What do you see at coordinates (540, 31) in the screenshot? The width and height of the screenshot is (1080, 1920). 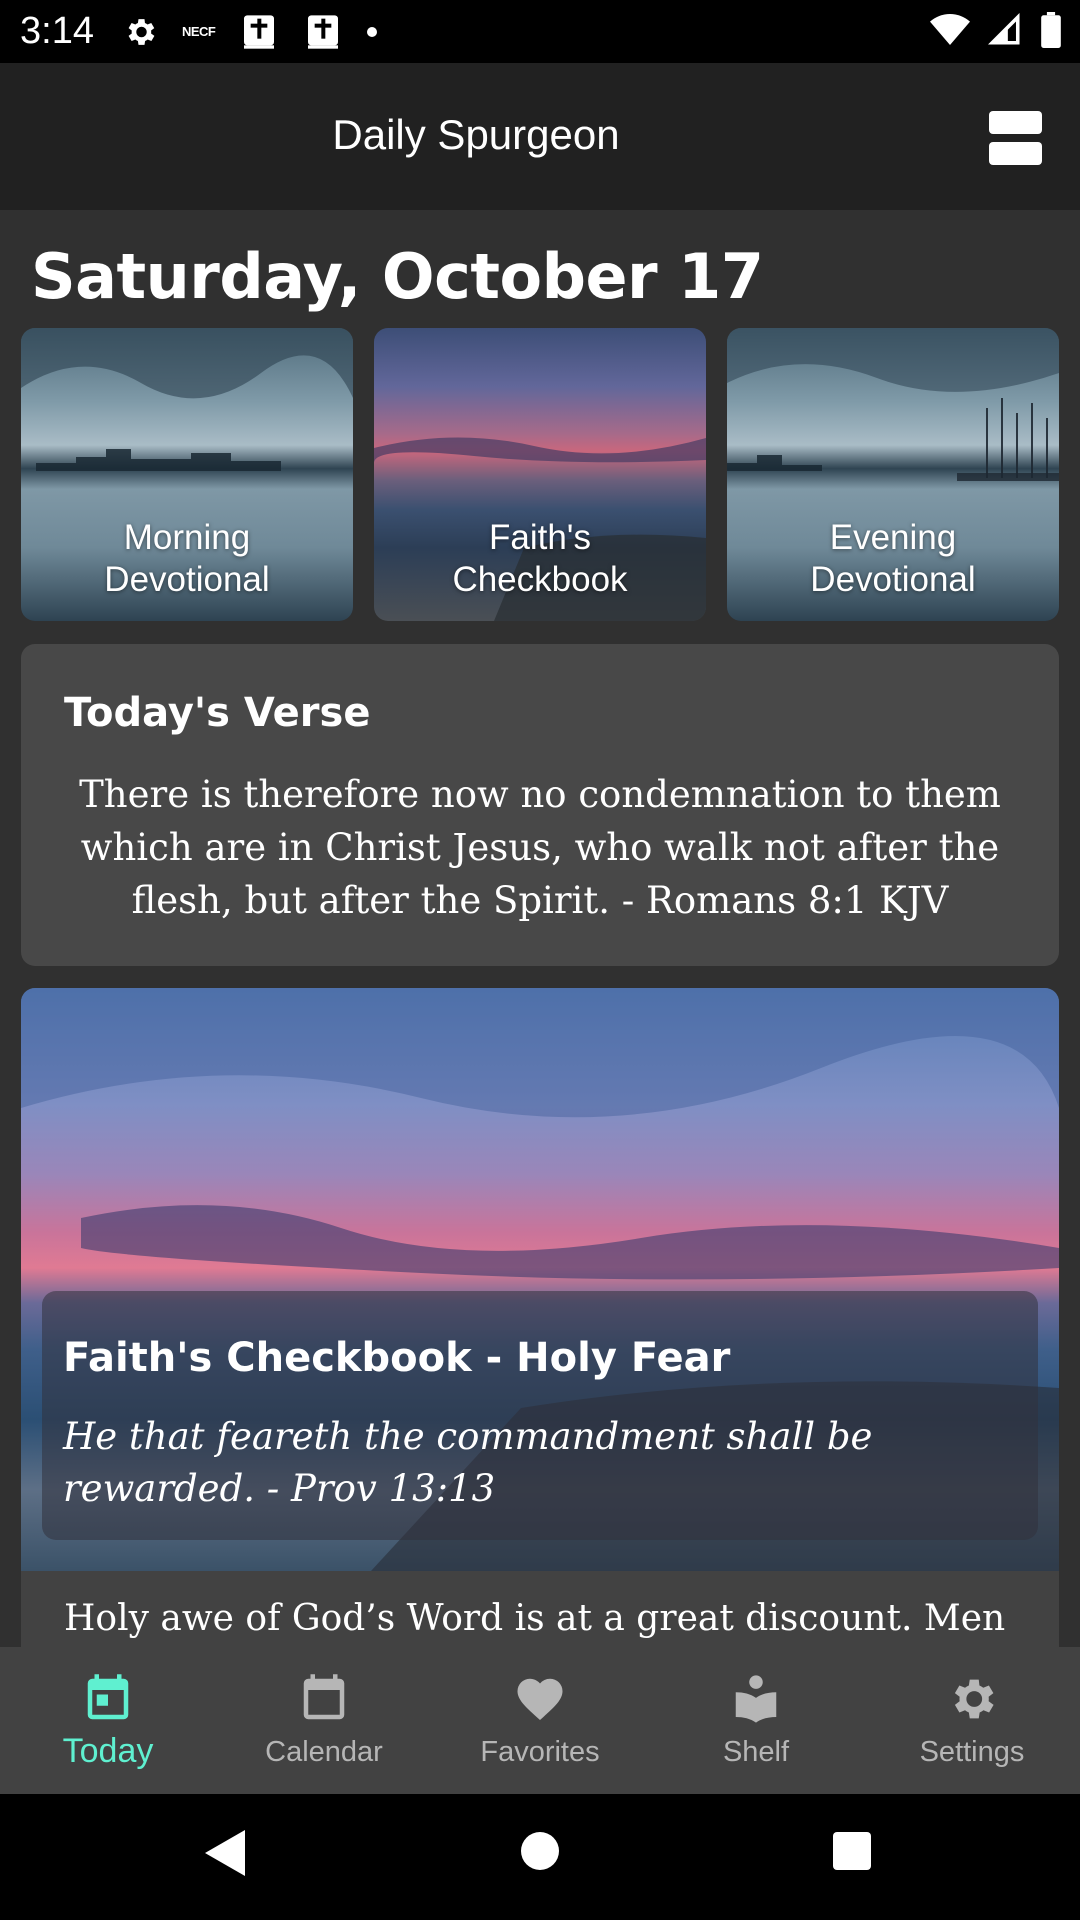 I see `status-bar: 3:14 NECF` at bounding box center [540, 31].